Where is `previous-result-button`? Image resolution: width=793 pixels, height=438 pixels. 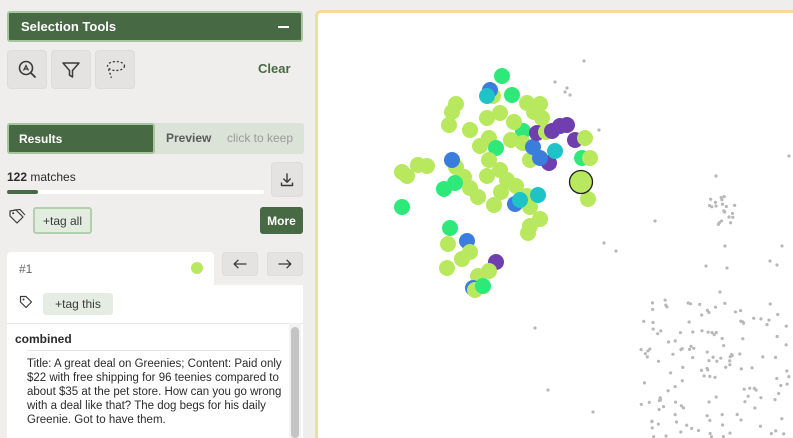 previous-result-button is located at coordinates (240, 264).